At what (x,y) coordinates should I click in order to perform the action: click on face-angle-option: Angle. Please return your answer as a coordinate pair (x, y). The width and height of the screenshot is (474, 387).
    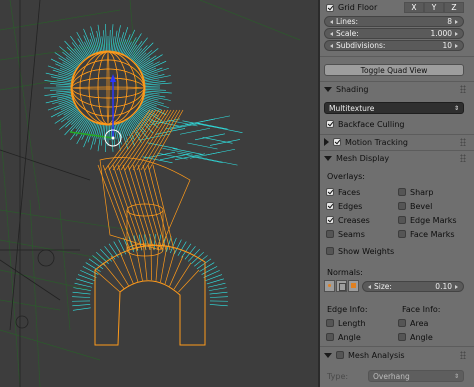
    Looking at the image, I should click on (415, 337).